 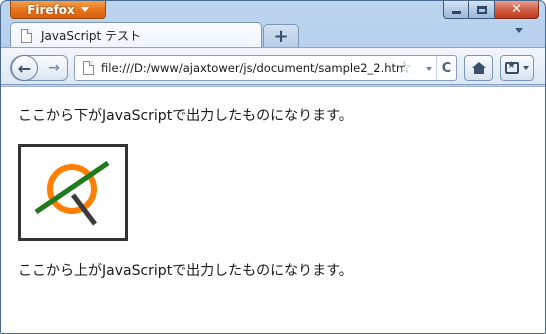 What do you see at coordinates (88, 68) in the screenshot?
I see `site-identity-icon` at bounding box center [88, 68].